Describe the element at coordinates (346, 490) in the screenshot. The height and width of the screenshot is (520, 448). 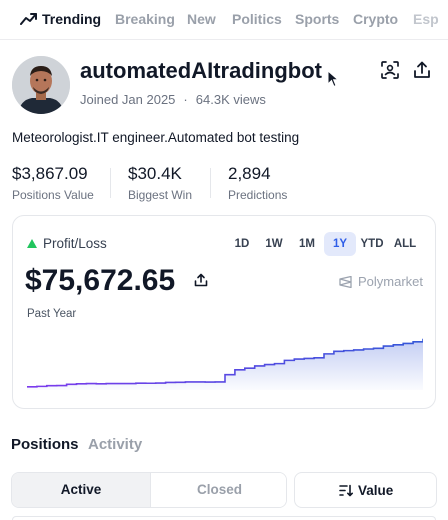
I see `sort-icon` at that location.